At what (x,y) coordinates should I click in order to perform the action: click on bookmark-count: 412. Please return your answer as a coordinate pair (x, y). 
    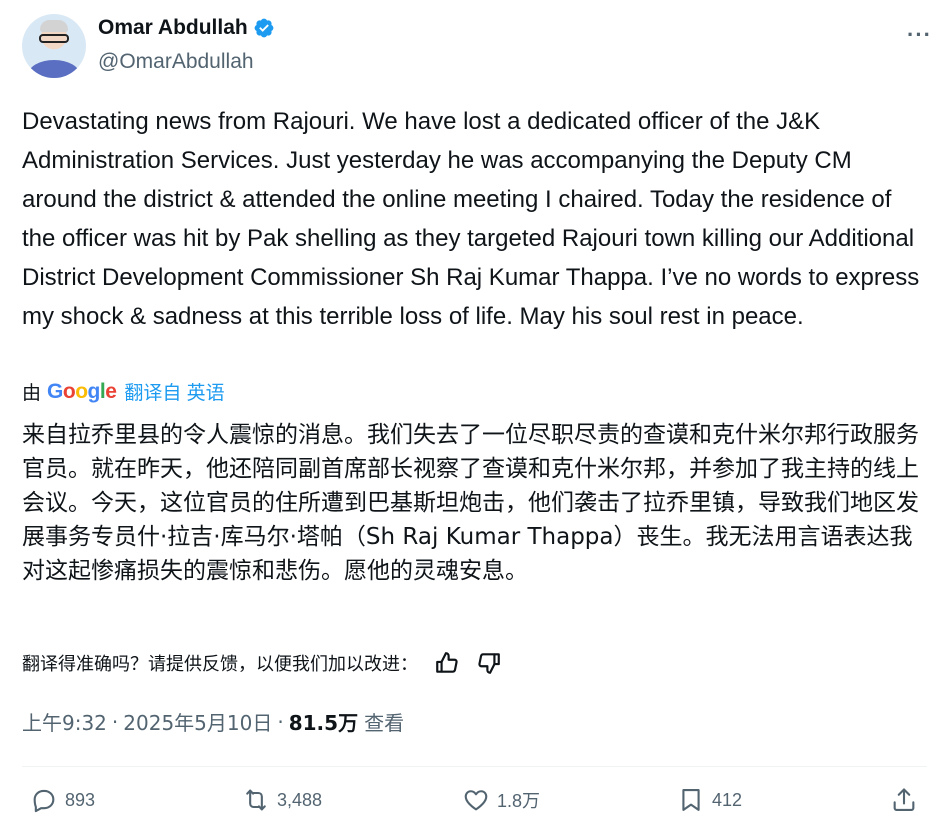
    Looking at the image, I should click on (727, 799).